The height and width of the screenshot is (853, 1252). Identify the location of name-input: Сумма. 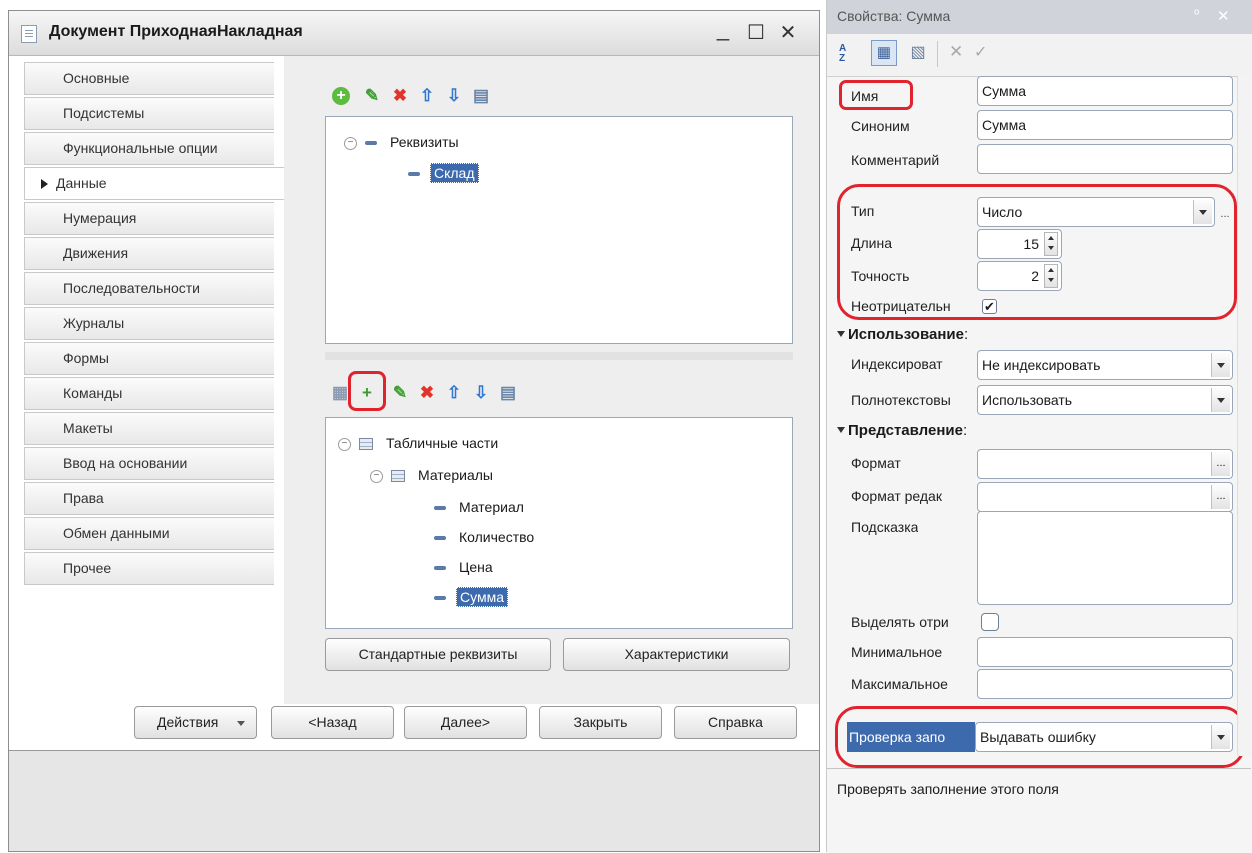
(1105, 91).